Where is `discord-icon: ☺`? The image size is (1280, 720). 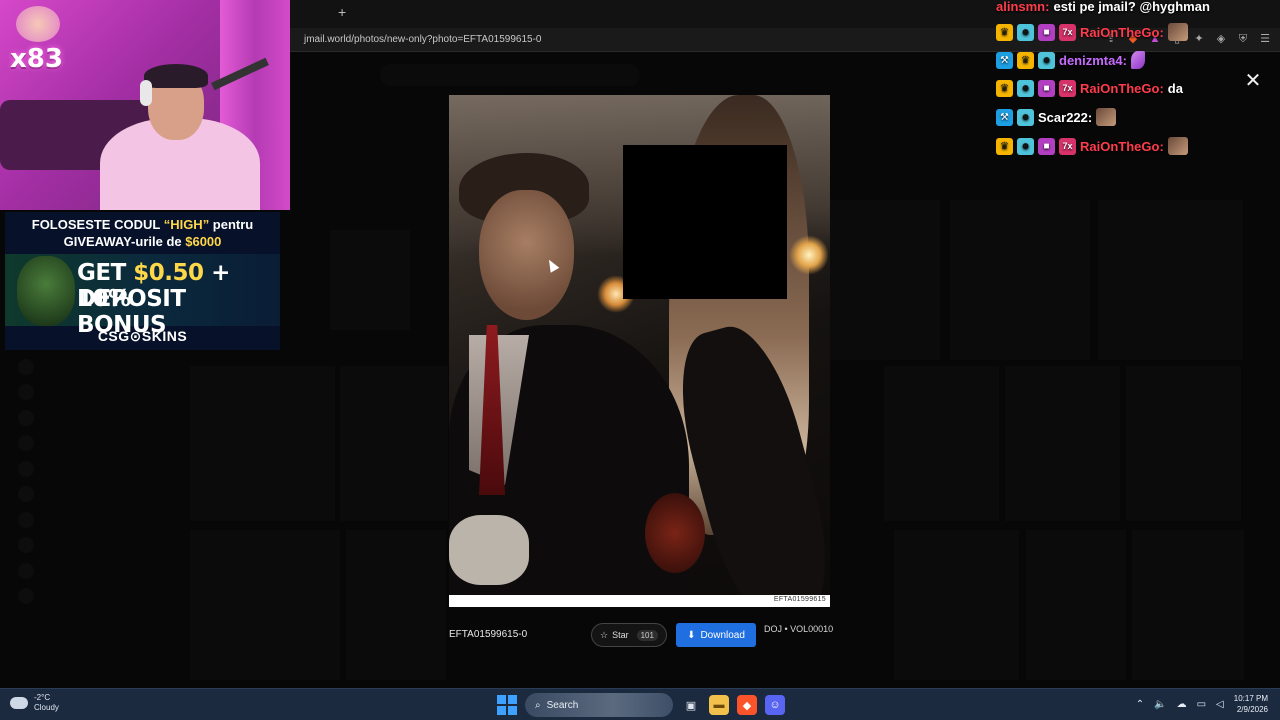 discord-icon: ☺ is located at coordinates (775, 705).